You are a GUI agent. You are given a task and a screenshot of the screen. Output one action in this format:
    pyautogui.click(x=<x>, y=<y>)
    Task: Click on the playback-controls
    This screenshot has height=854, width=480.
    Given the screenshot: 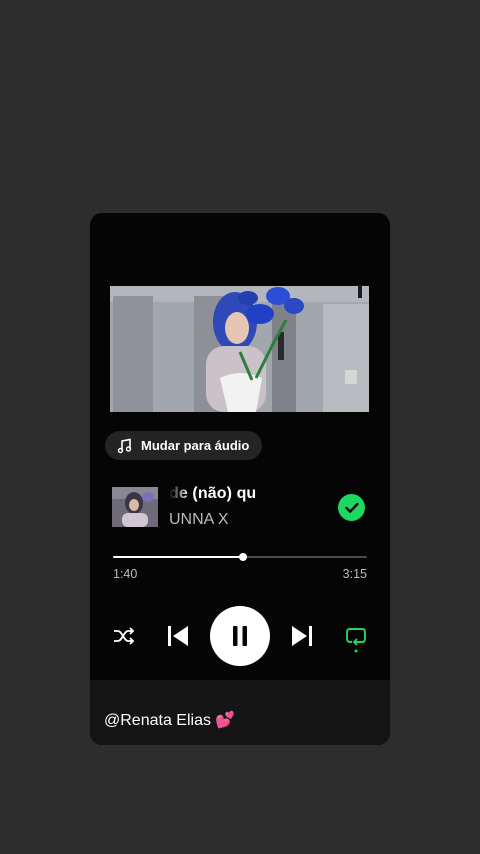 What is the action you would take?
    pyautogui.click(x=240, y=635)
    